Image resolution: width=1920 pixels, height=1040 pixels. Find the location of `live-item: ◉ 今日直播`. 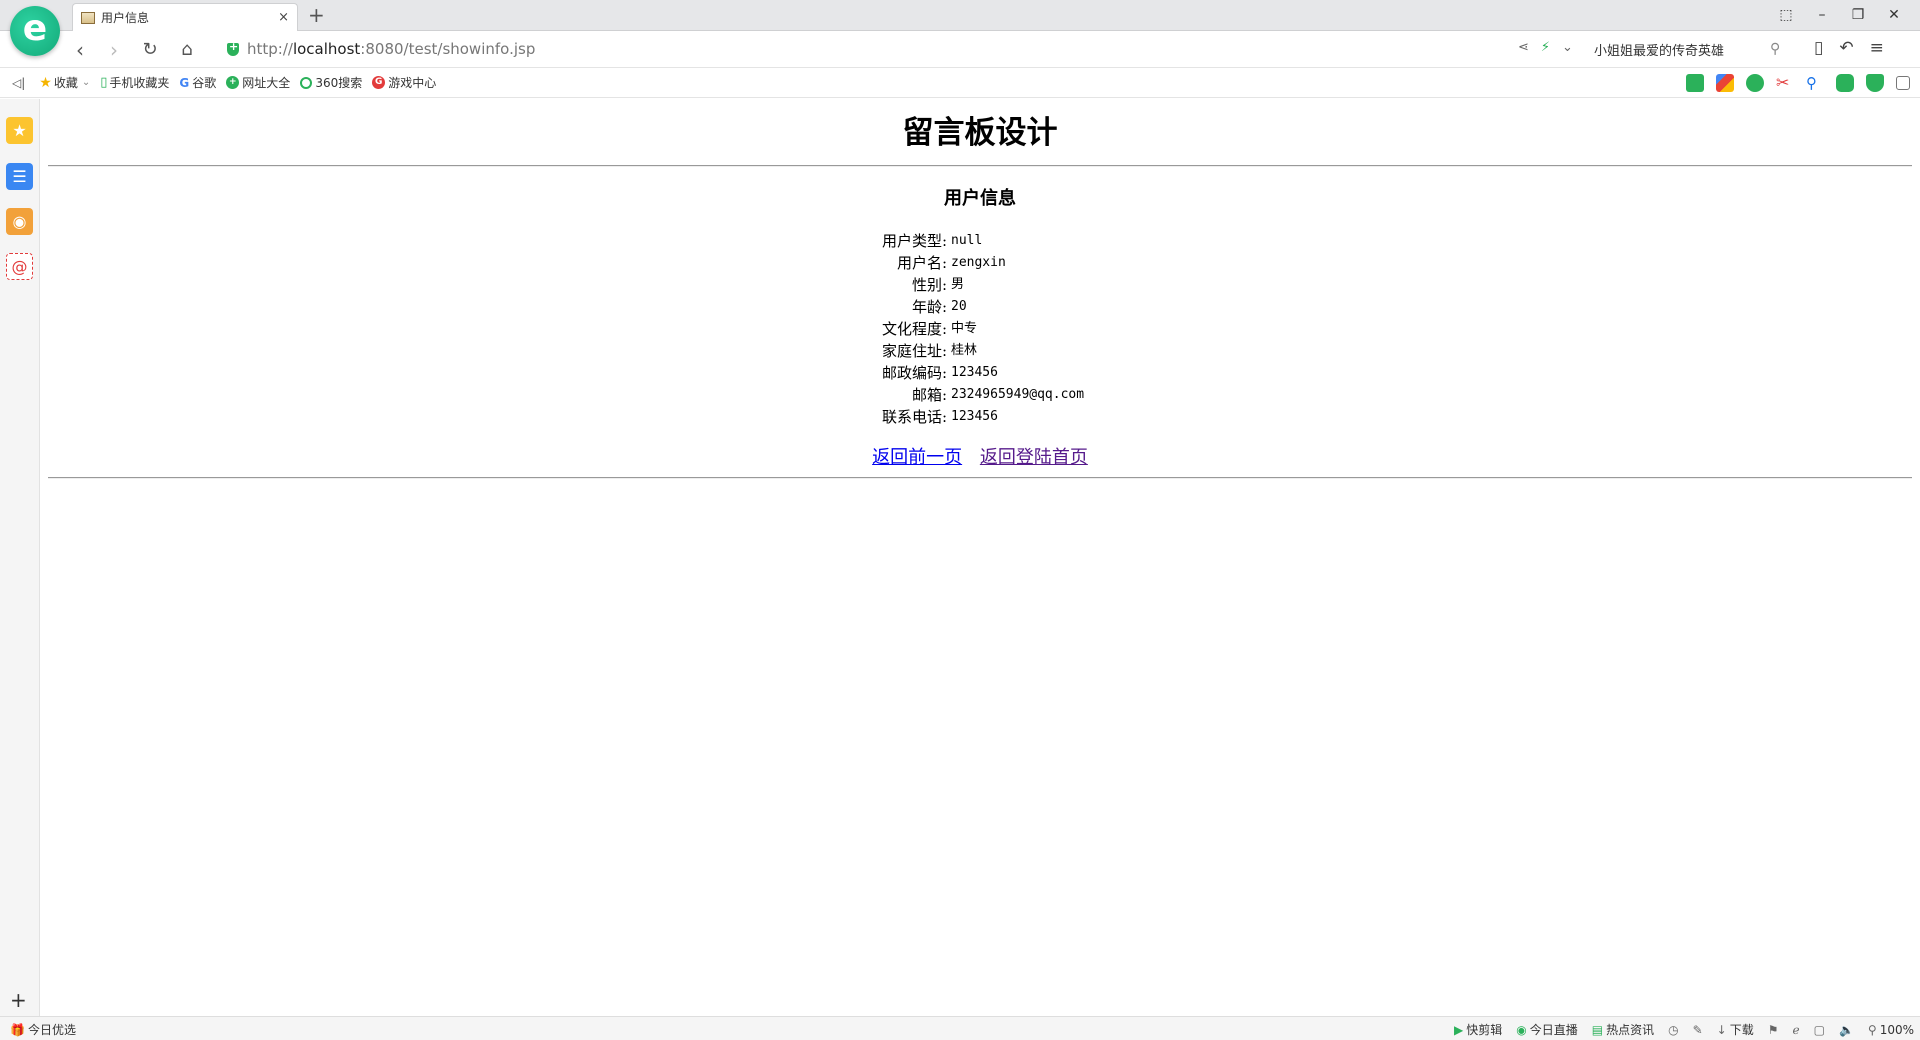

live-item: ◉ 今日直播 is located at coordinates (1547, 1029).